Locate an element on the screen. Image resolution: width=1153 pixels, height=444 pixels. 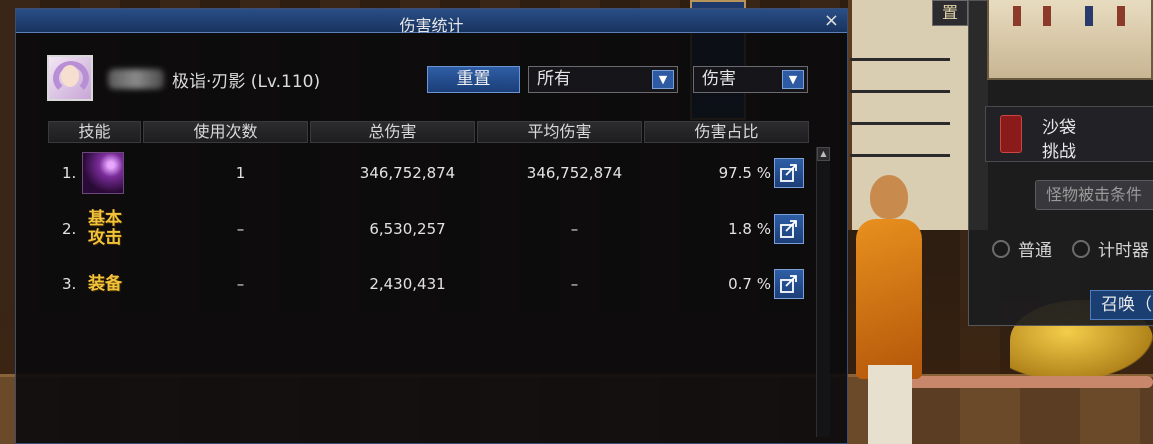
sandbag-icon is located at coordinates (1011, 134).